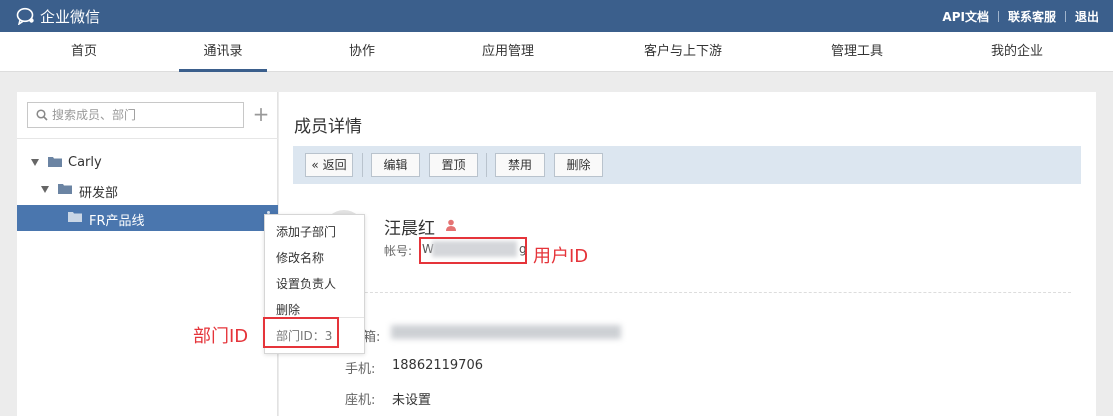 The height and width of the screenshot is (416, 1113). What do you see at coordinates (328, 127) in the screenshot?
I see `page-title: 成员详情` at bounding box center [328, 127].